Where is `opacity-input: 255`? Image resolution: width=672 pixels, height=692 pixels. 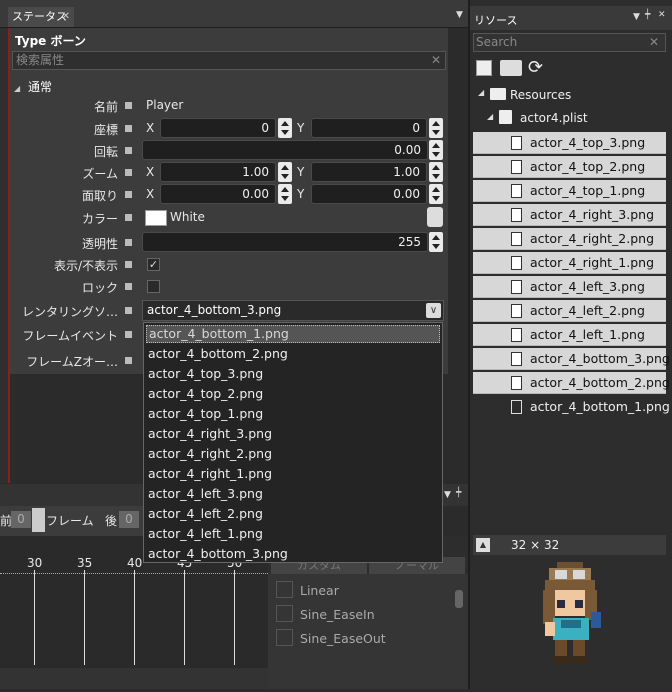 opacity-input: 255 is located at coordinates (285, 242).